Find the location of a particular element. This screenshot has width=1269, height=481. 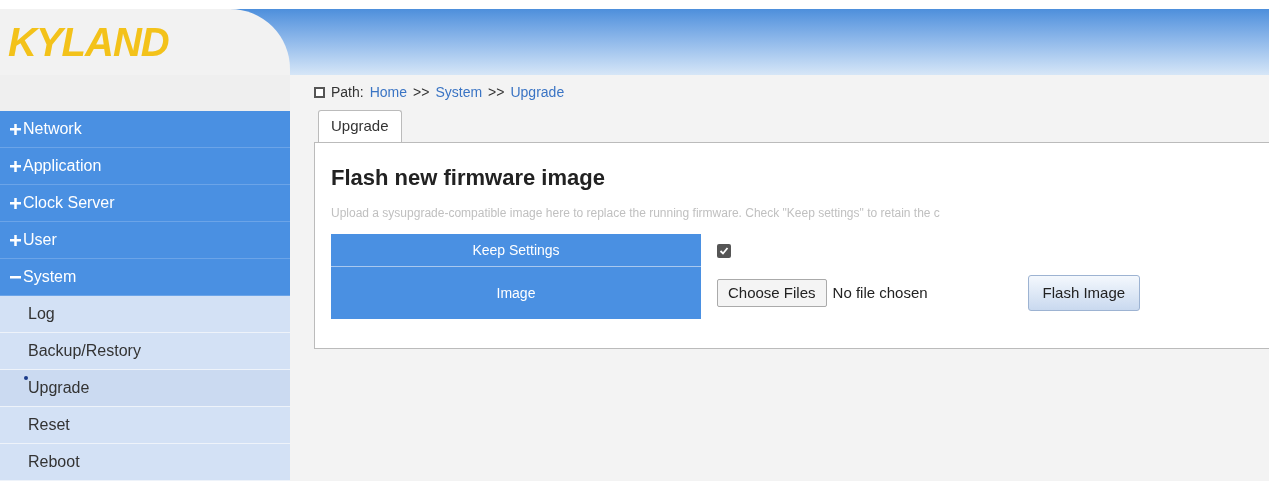

menu-item: Reset is located at coordinates (145, 425).